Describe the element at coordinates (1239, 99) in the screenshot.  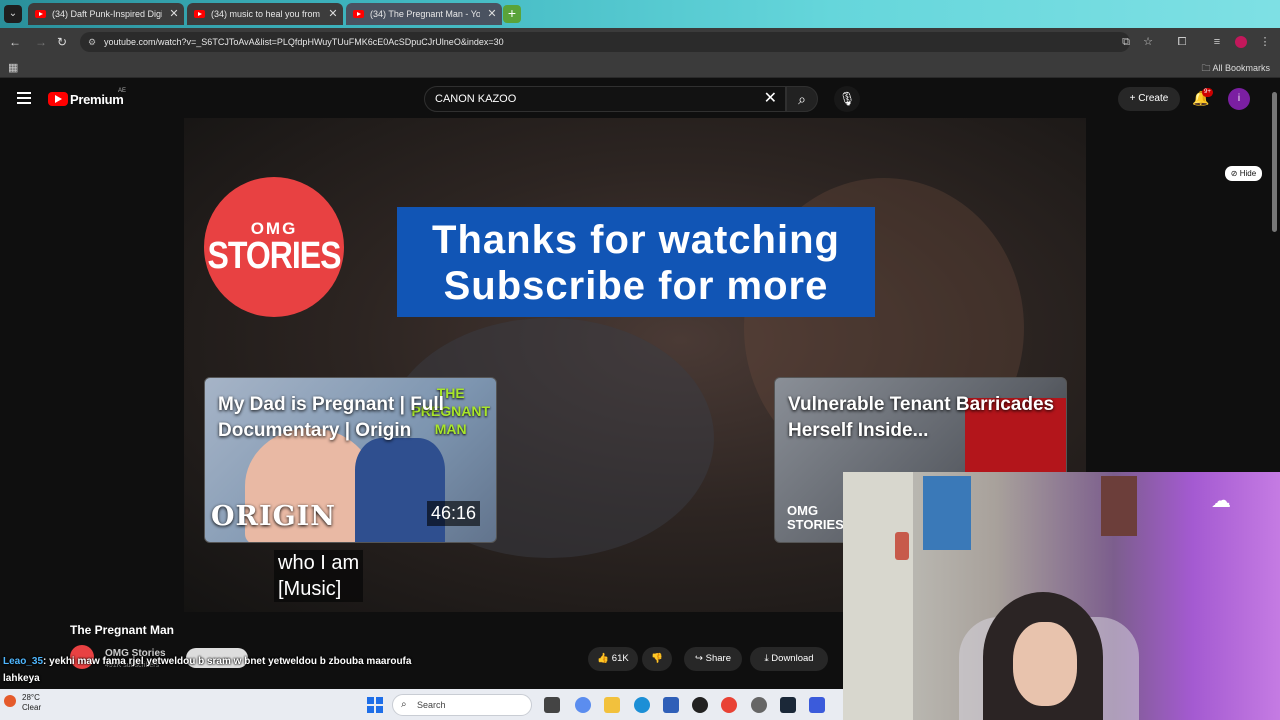
I see `account-avatar: i` at that location.